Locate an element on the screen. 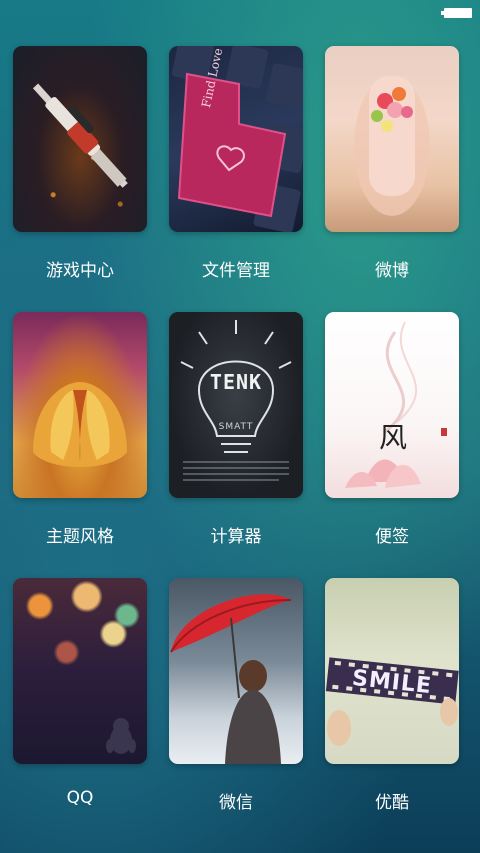 The height and width of the screenshot is (853, 480). app-label: 便签 is located at coordinates (392, 537).